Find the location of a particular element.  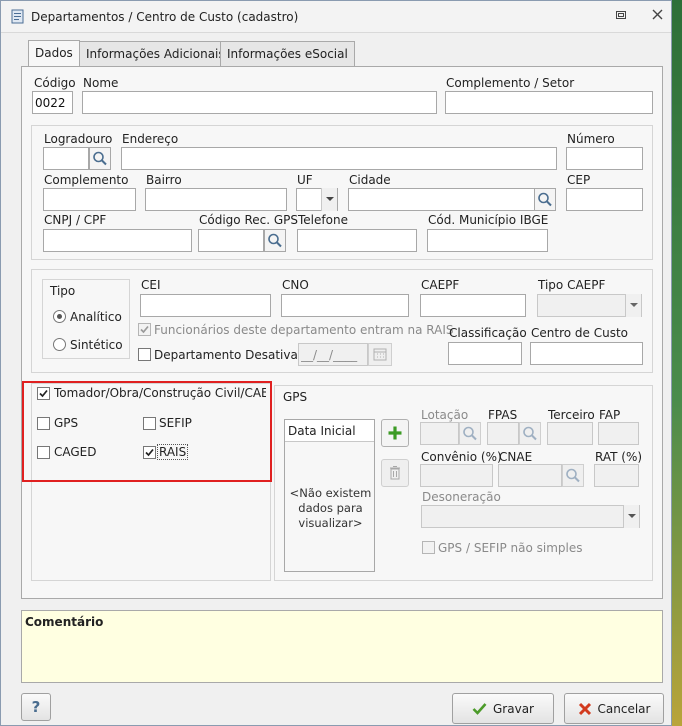

cnpj-cpf-label: CNPJ / CPF is located at coordinates (75, 220).